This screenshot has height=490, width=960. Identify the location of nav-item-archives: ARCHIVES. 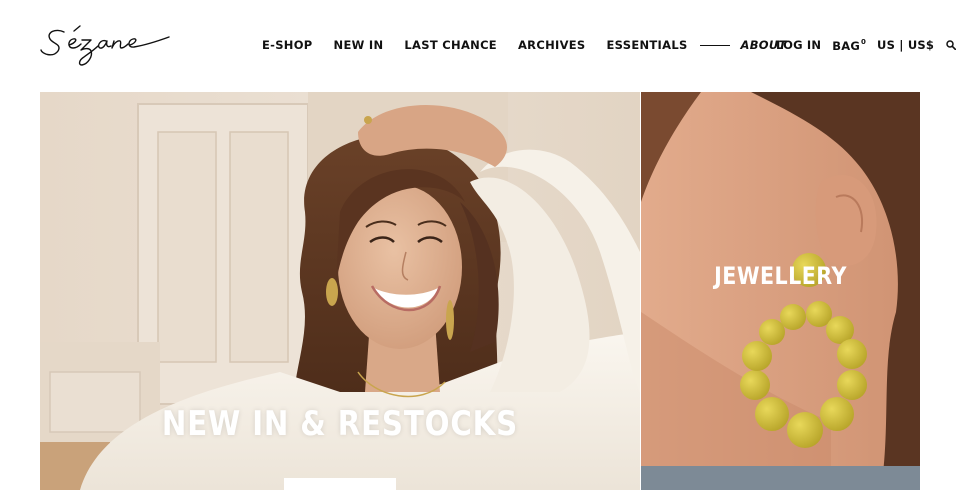
(552, 45).